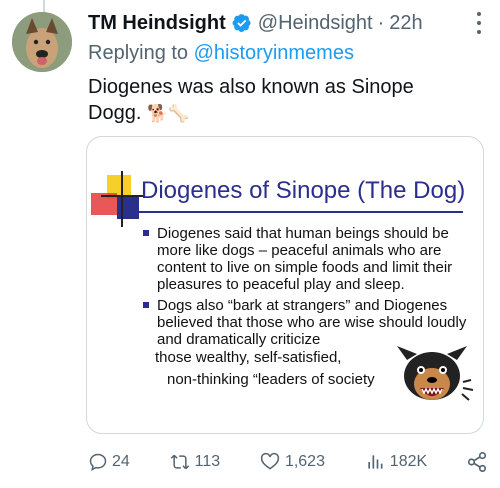 The image size is (500, 488). I want to click on share-button, so click(477, 462).